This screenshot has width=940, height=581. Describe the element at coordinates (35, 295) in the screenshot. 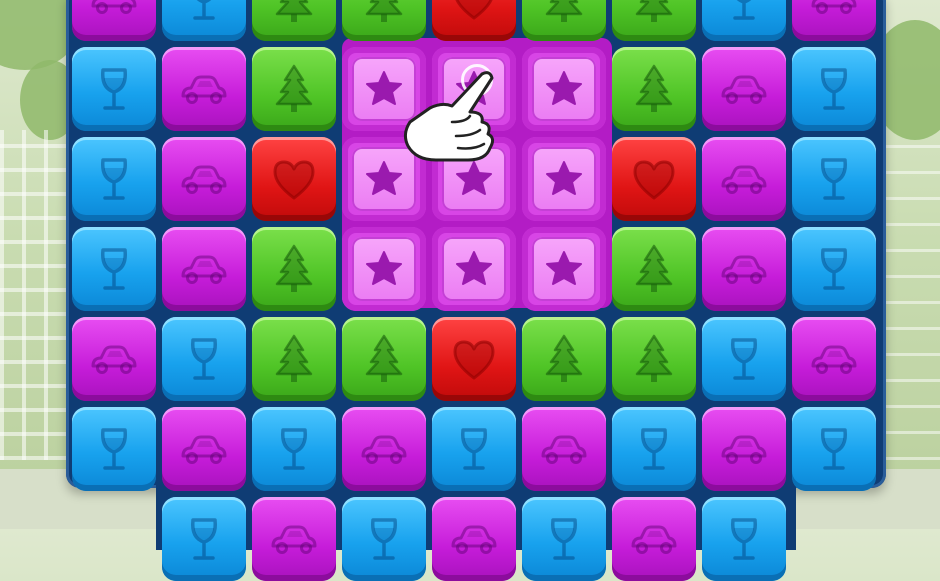

I see `background-trellis` at that location.